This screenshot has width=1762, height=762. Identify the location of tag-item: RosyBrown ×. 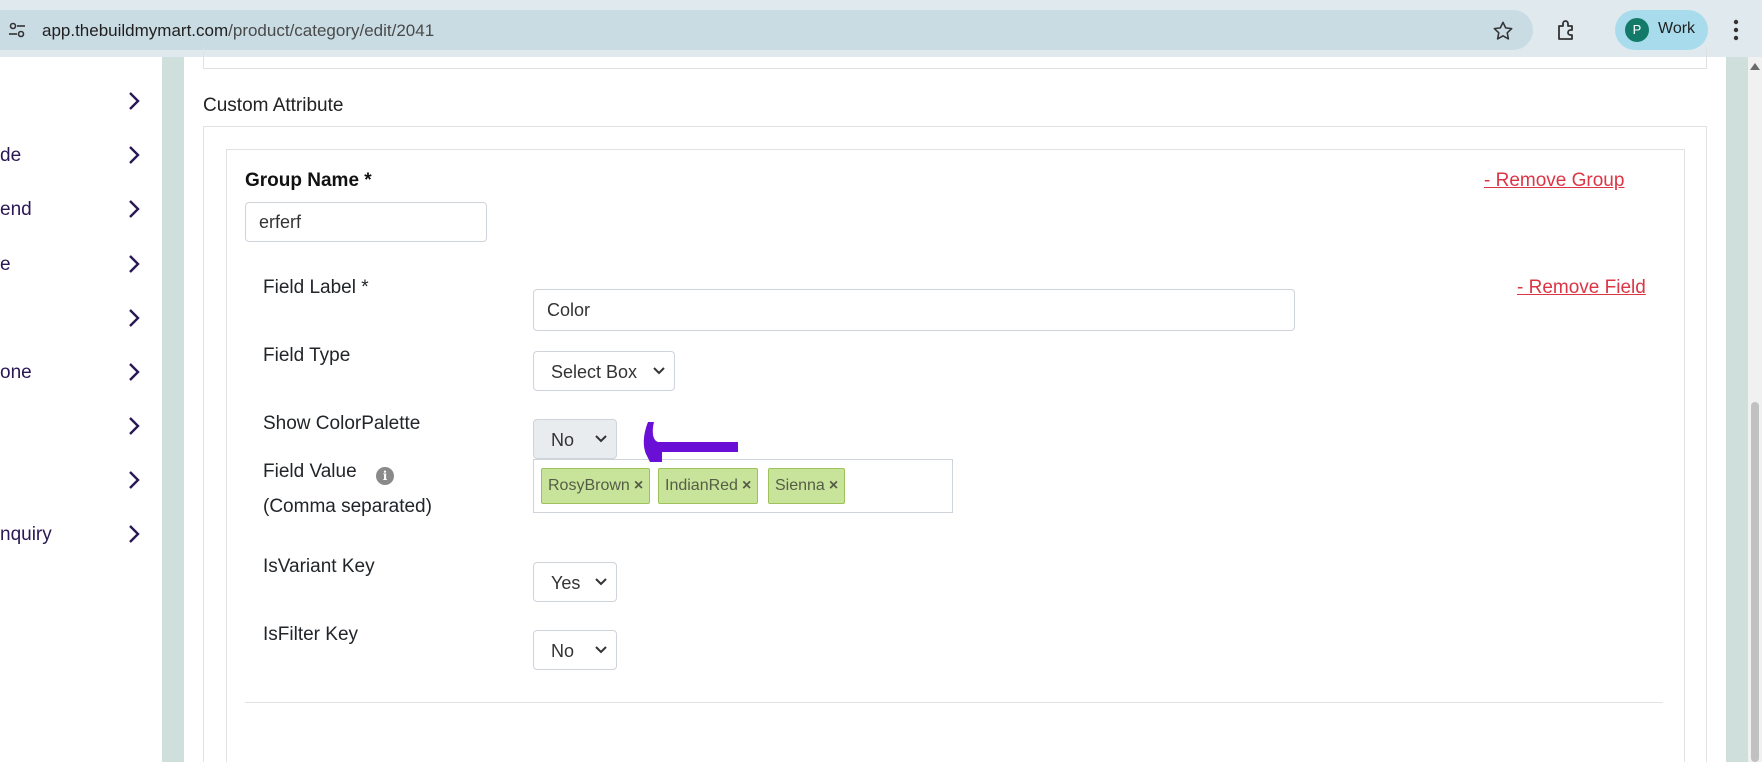
(596, 486).